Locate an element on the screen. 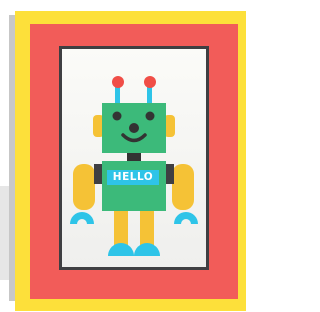 This screenshot has width=320, height=312. foot-left is located at coordinates (121, 249).